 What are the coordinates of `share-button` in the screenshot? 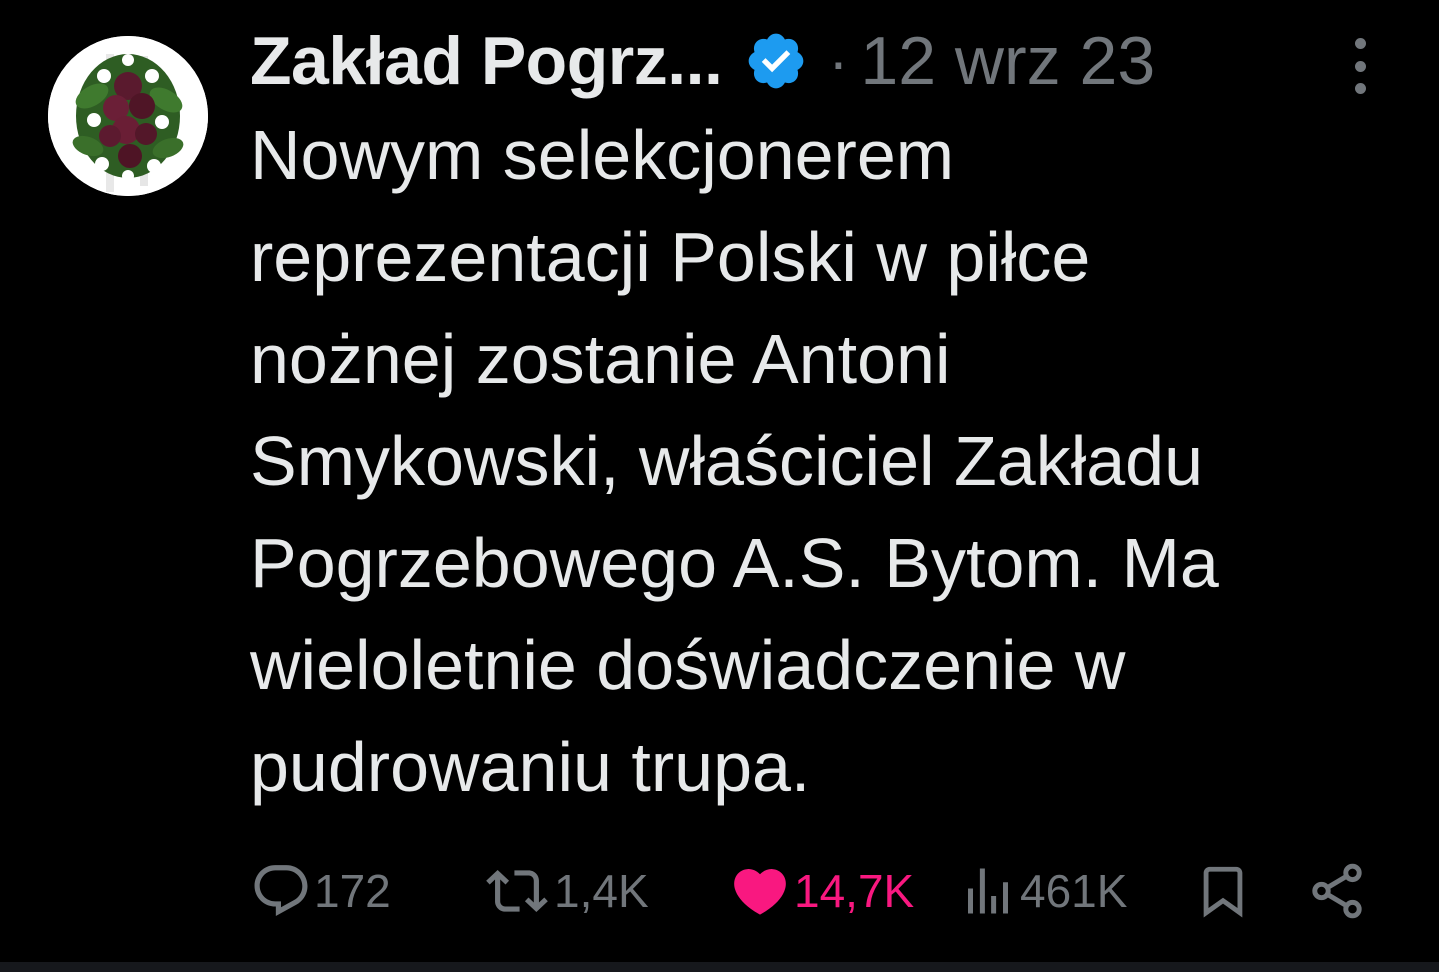 It's located at (1337, 891).